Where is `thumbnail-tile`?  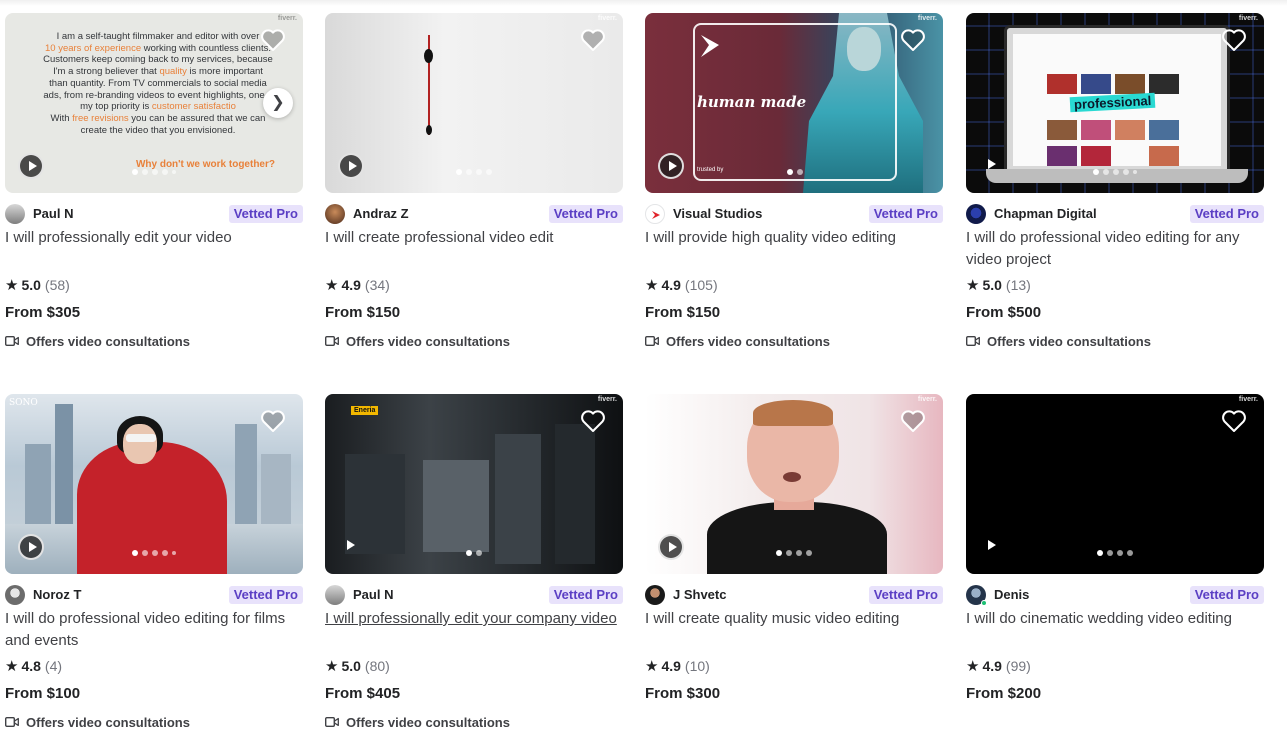
thumbnail-tile is located at coordinates (1130, 84).